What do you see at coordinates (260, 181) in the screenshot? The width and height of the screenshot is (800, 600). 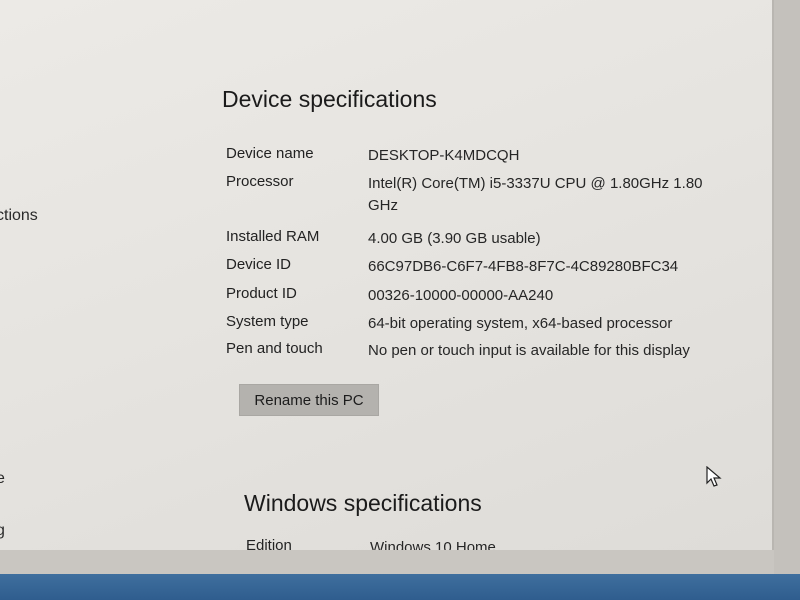 I see `spec-label: Processor` at bounding box center [260, 181].